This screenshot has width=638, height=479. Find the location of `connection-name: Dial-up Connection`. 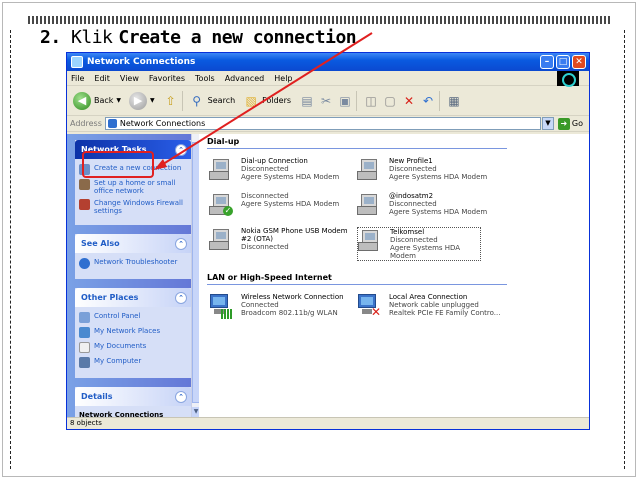

connection-name: Dial-up Connection is located at coordinates (274, 161).